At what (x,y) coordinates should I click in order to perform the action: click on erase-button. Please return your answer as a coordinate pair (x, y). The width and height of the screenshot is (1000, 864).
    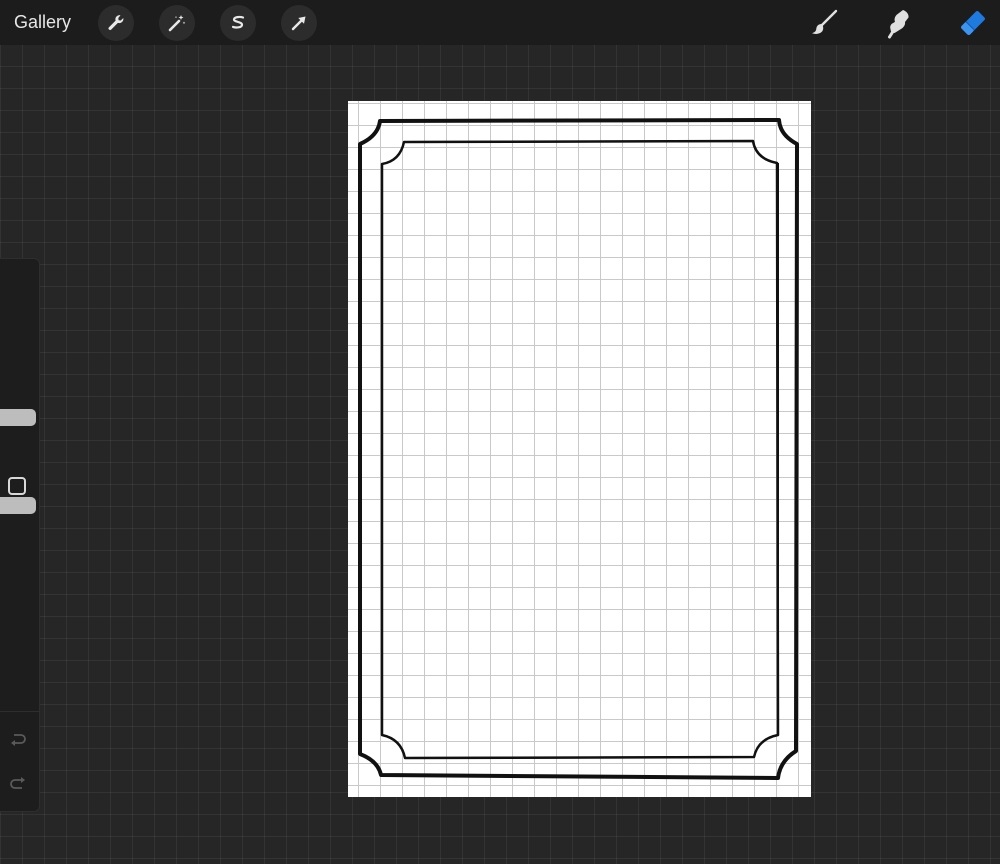
    Looking at the image, I should click on (973, 23).